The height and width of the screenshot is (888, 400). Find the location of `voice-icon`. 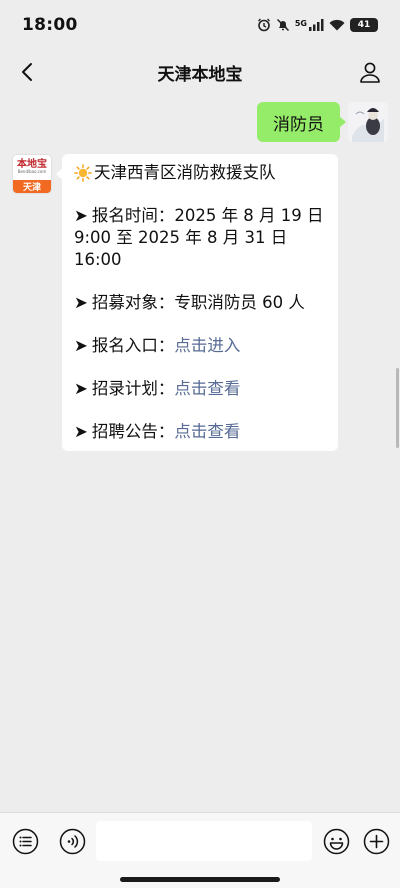

voice-icon is located at coordinates (72, 841).